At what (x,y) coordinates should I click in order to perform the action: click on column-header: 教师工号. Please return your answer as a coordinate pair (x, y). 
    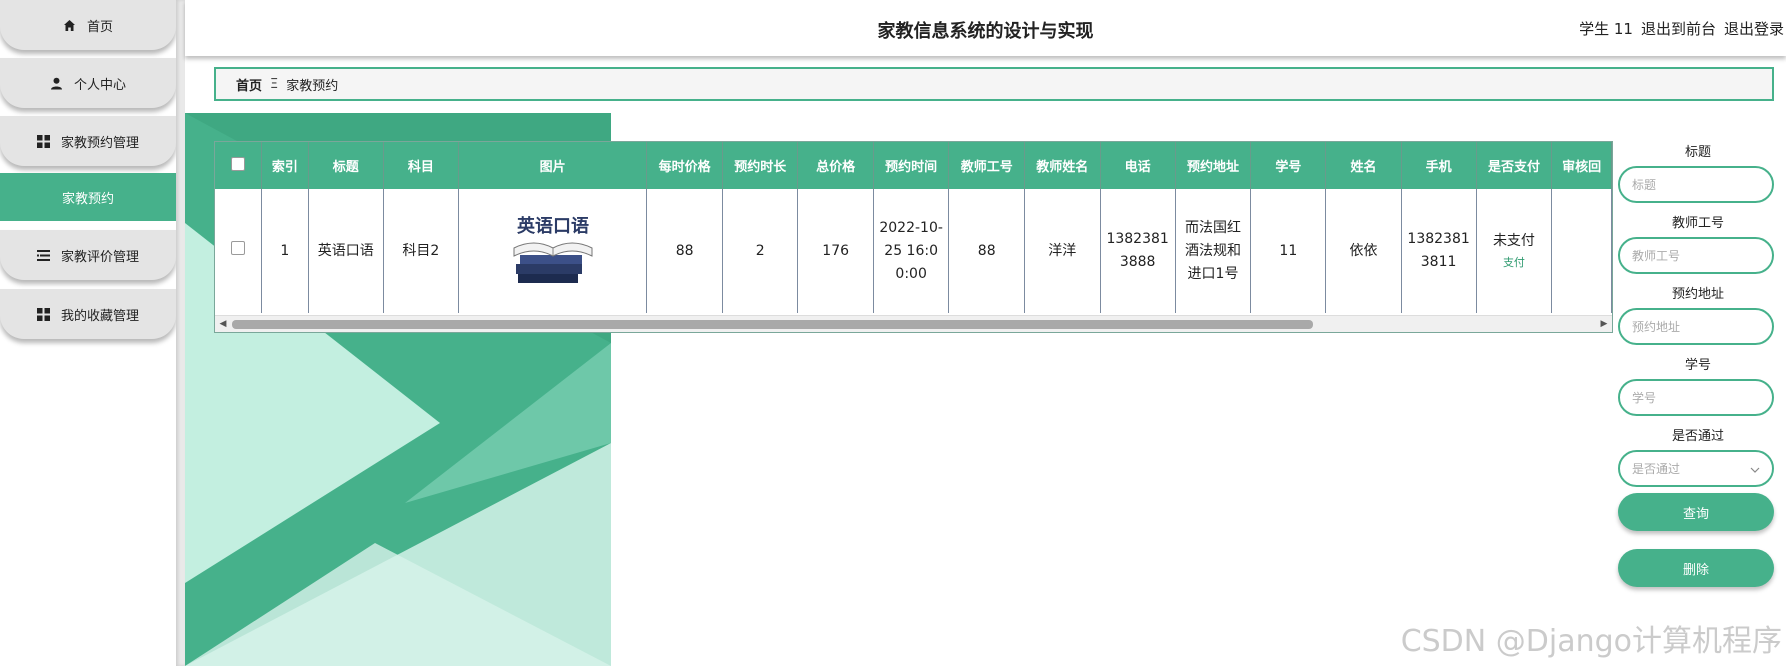
    Looking at the image, I should click on (986, 165).